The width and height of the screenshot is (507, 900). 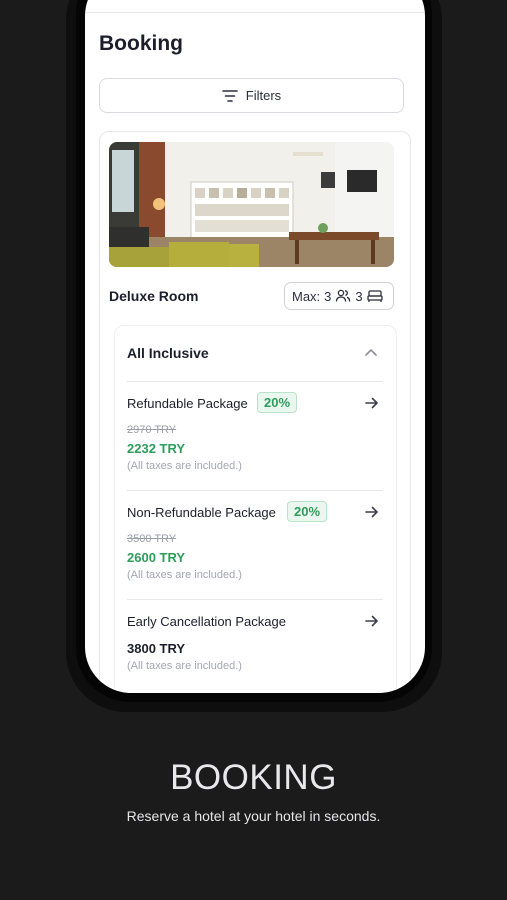 I want to click on chevron-up-icon, so click(x=371, y=352).